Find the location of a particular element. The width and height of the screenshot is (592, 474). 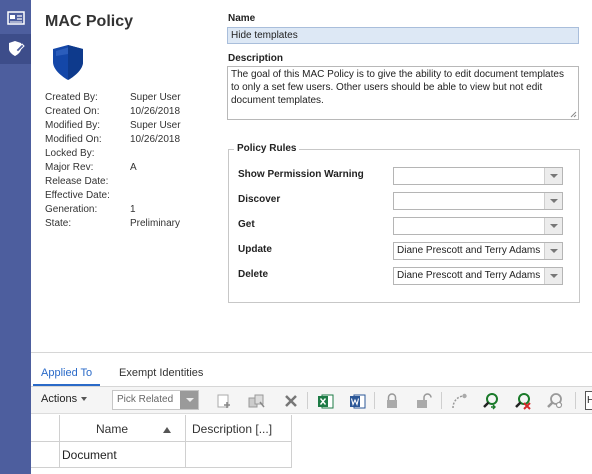

where-used-remove-button is located at coordinates (523, 401).